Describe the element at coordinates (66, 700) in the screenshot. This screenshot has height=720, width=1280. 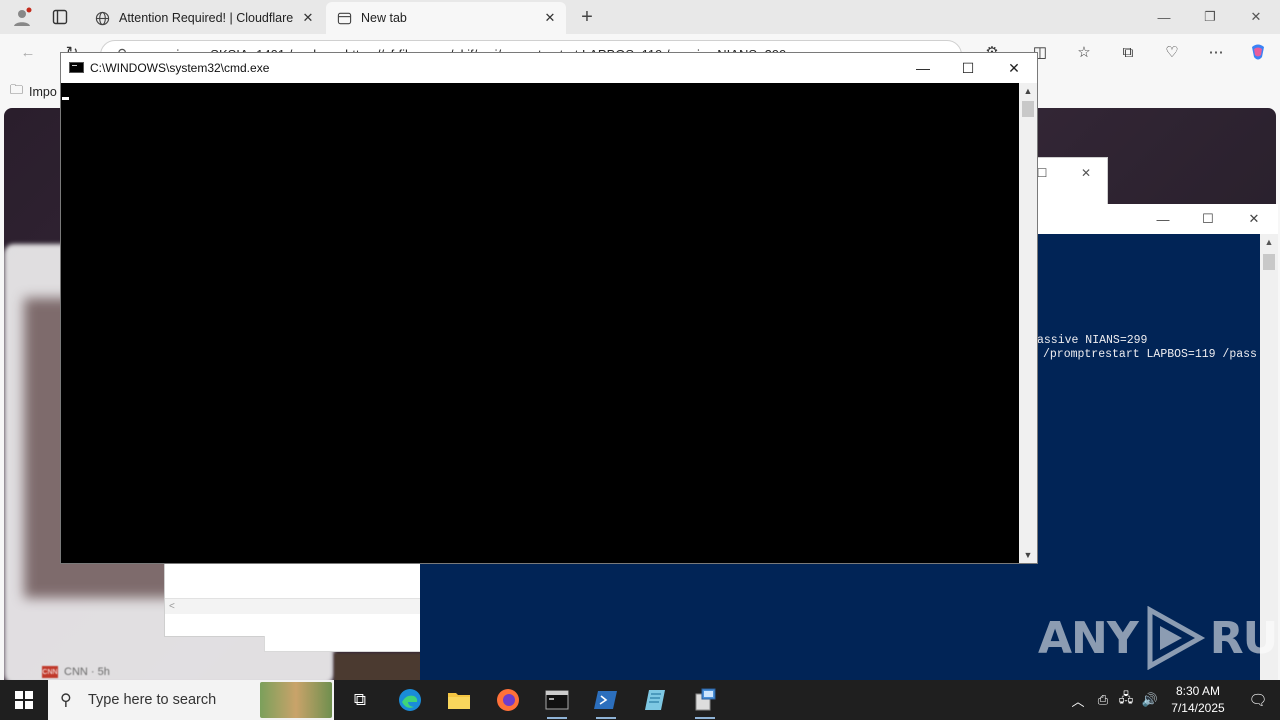
I see `search-icon: ⚲` at that location.